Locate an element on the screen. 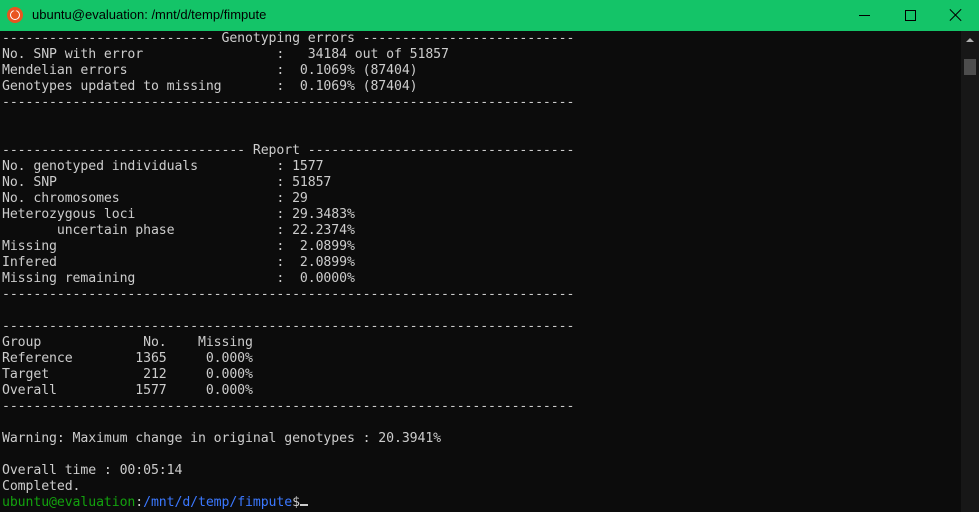 The image size is (979, 512). prompt-user-host: ubuntu@evaluation is located at coordinates (69, 502).